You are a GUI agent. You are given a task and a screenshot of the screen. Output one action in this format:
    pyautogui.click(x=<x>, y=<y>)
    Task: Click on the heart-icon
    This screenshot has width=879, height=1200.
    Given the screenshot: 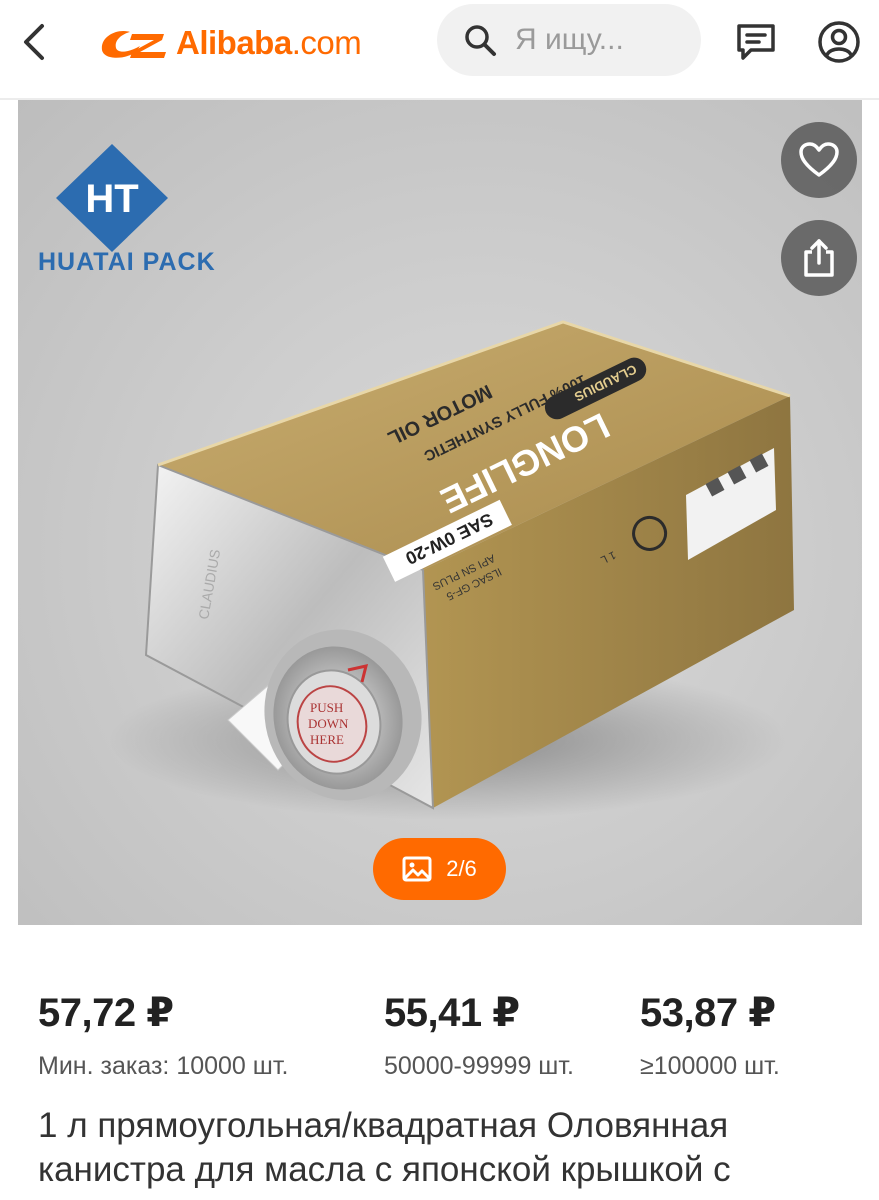 What is the action you would take?
    pyautogui.click(x=819, y=159)
    